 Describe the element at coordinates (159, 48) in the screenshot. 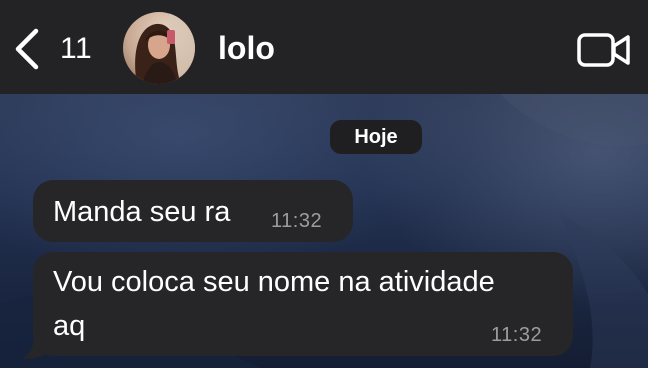

I see `contact-avatar` at that location.